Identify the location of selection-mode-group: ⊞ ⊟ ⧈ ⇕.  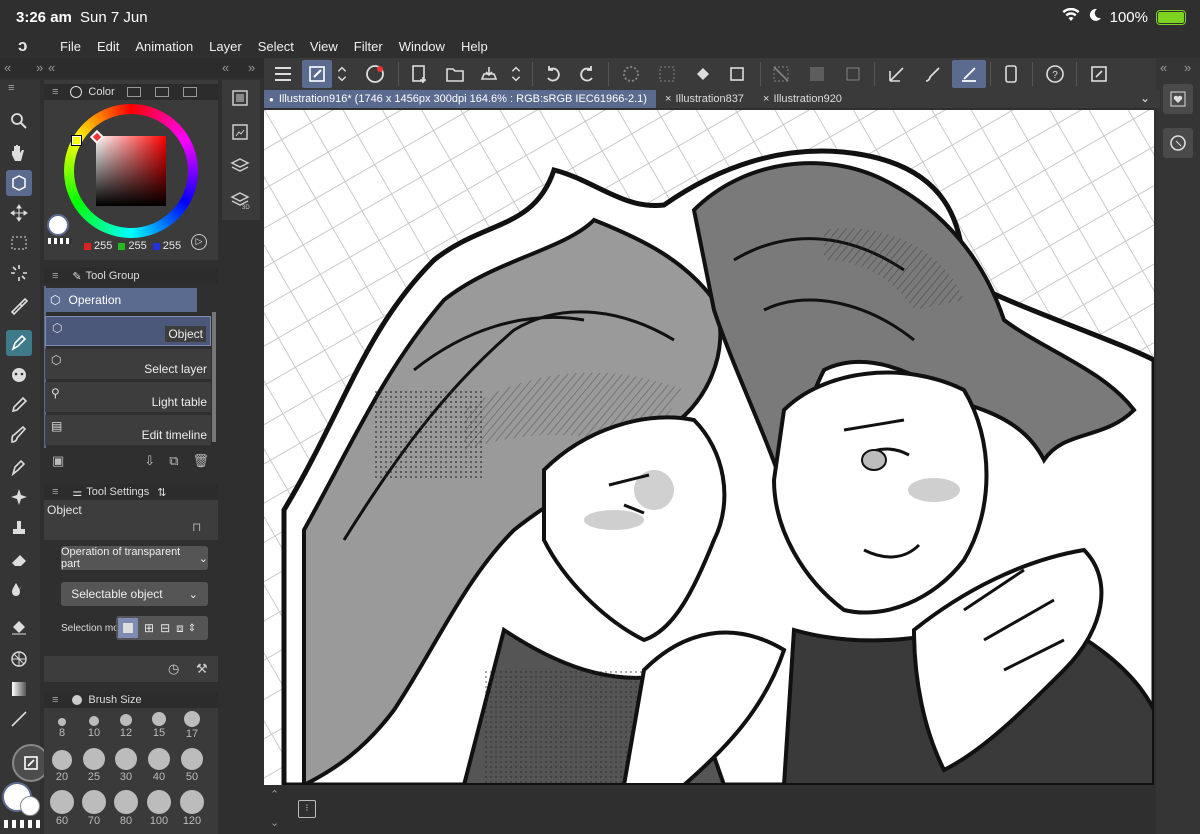
(162, 628).